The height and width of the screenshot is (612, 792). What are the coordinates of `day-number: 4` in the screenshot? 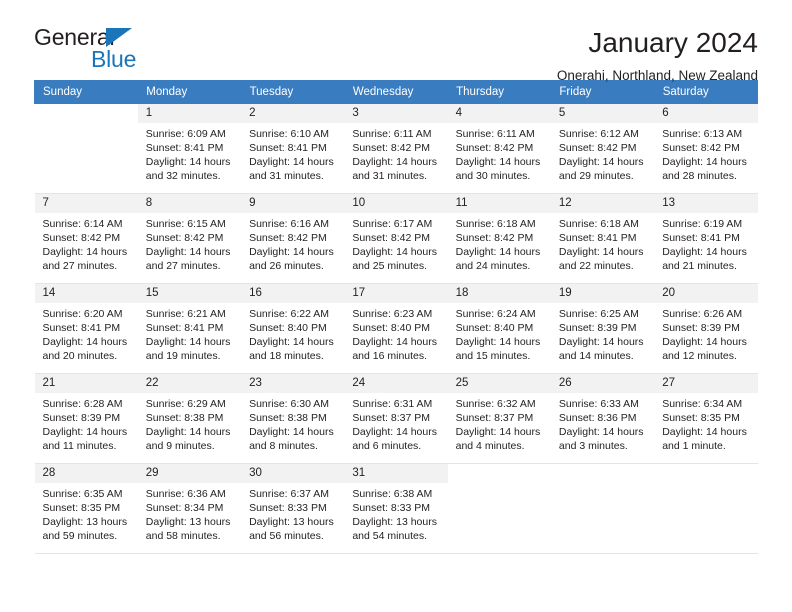 It's located at (499, 113).